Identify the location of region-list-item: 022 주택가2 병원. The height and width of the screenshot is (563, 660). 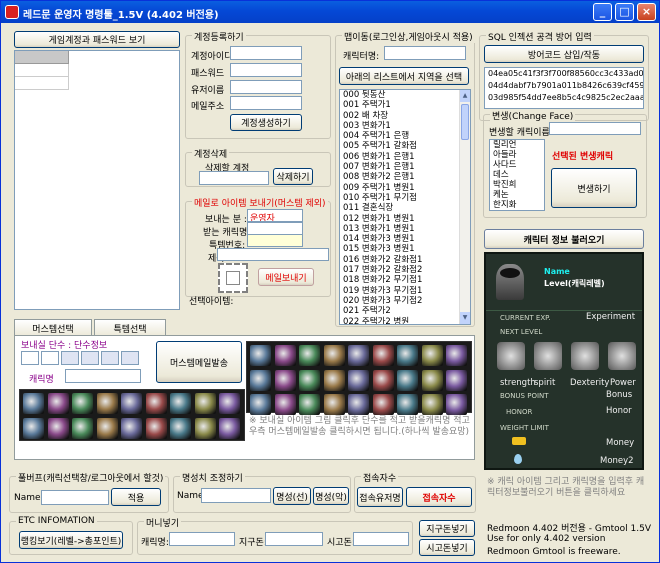
(405, 320).